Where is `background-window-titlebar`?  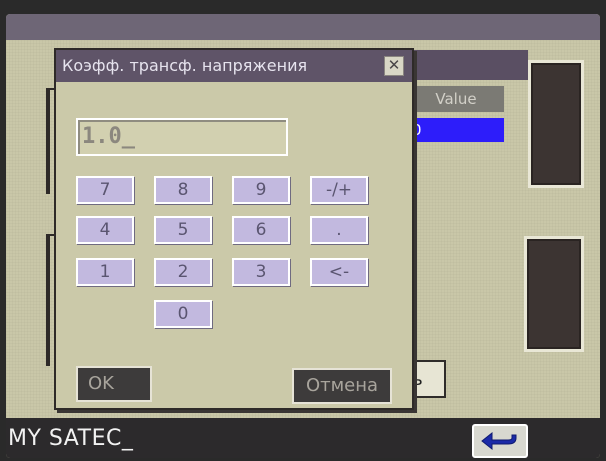
background-window-titlebar is located at coordinates (467, 65).